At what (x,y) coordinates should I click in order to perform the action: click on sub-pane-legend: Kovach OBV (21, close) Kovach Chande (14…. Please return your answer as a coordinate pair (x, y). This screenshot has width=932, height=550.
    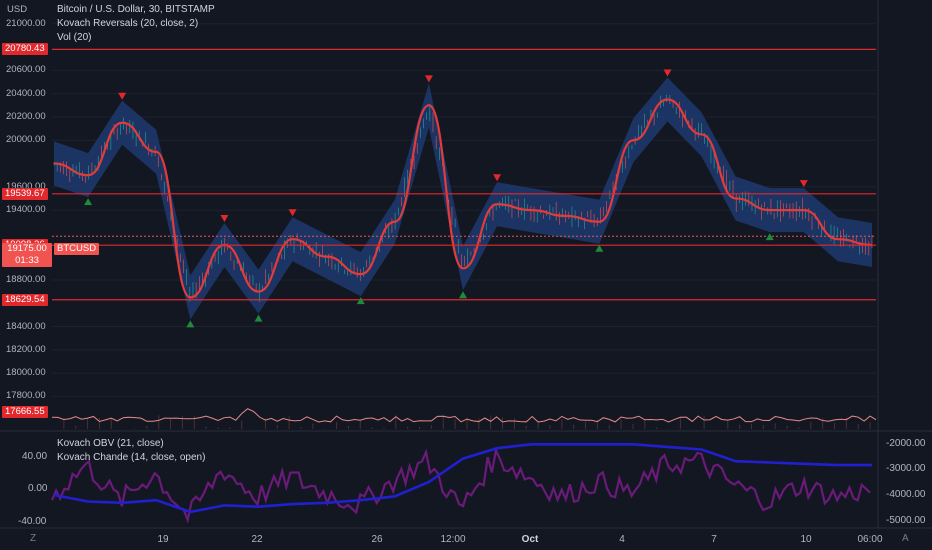
    Looking at the image, I should click on (131, 451).